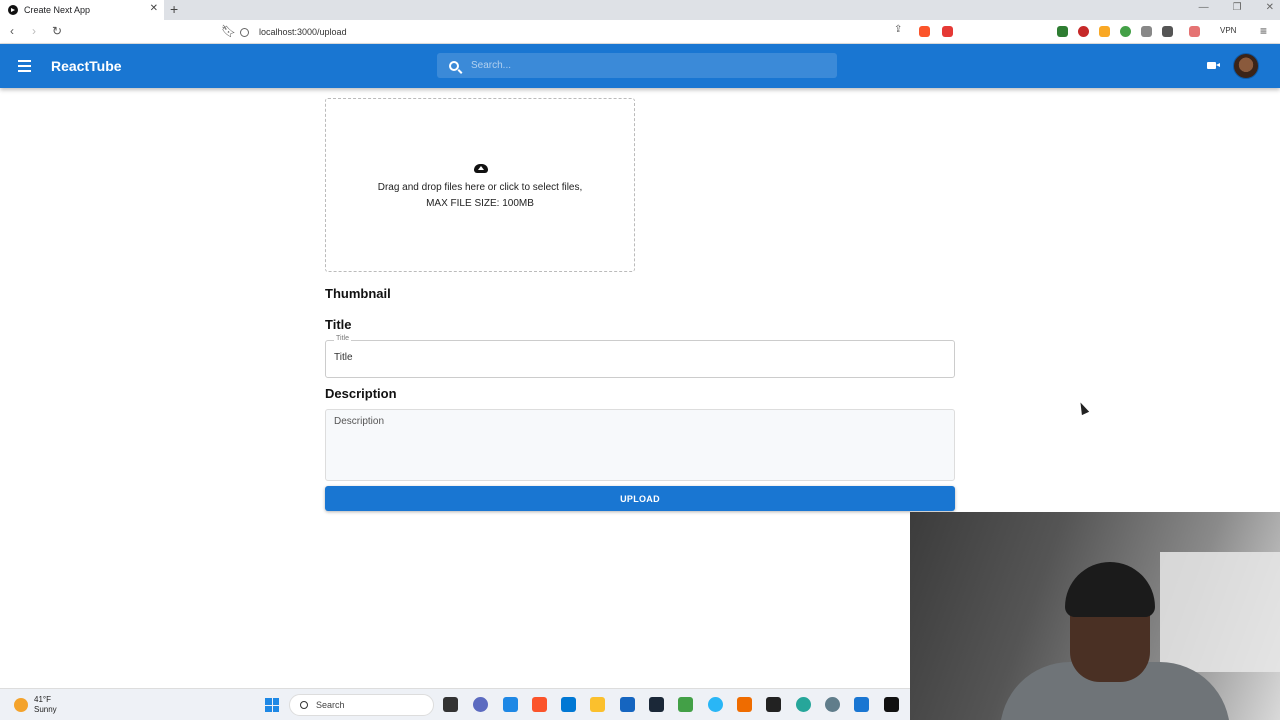 This screenshot has height=720, width=1280. I want to click on description-textarea, so click(639, 446).